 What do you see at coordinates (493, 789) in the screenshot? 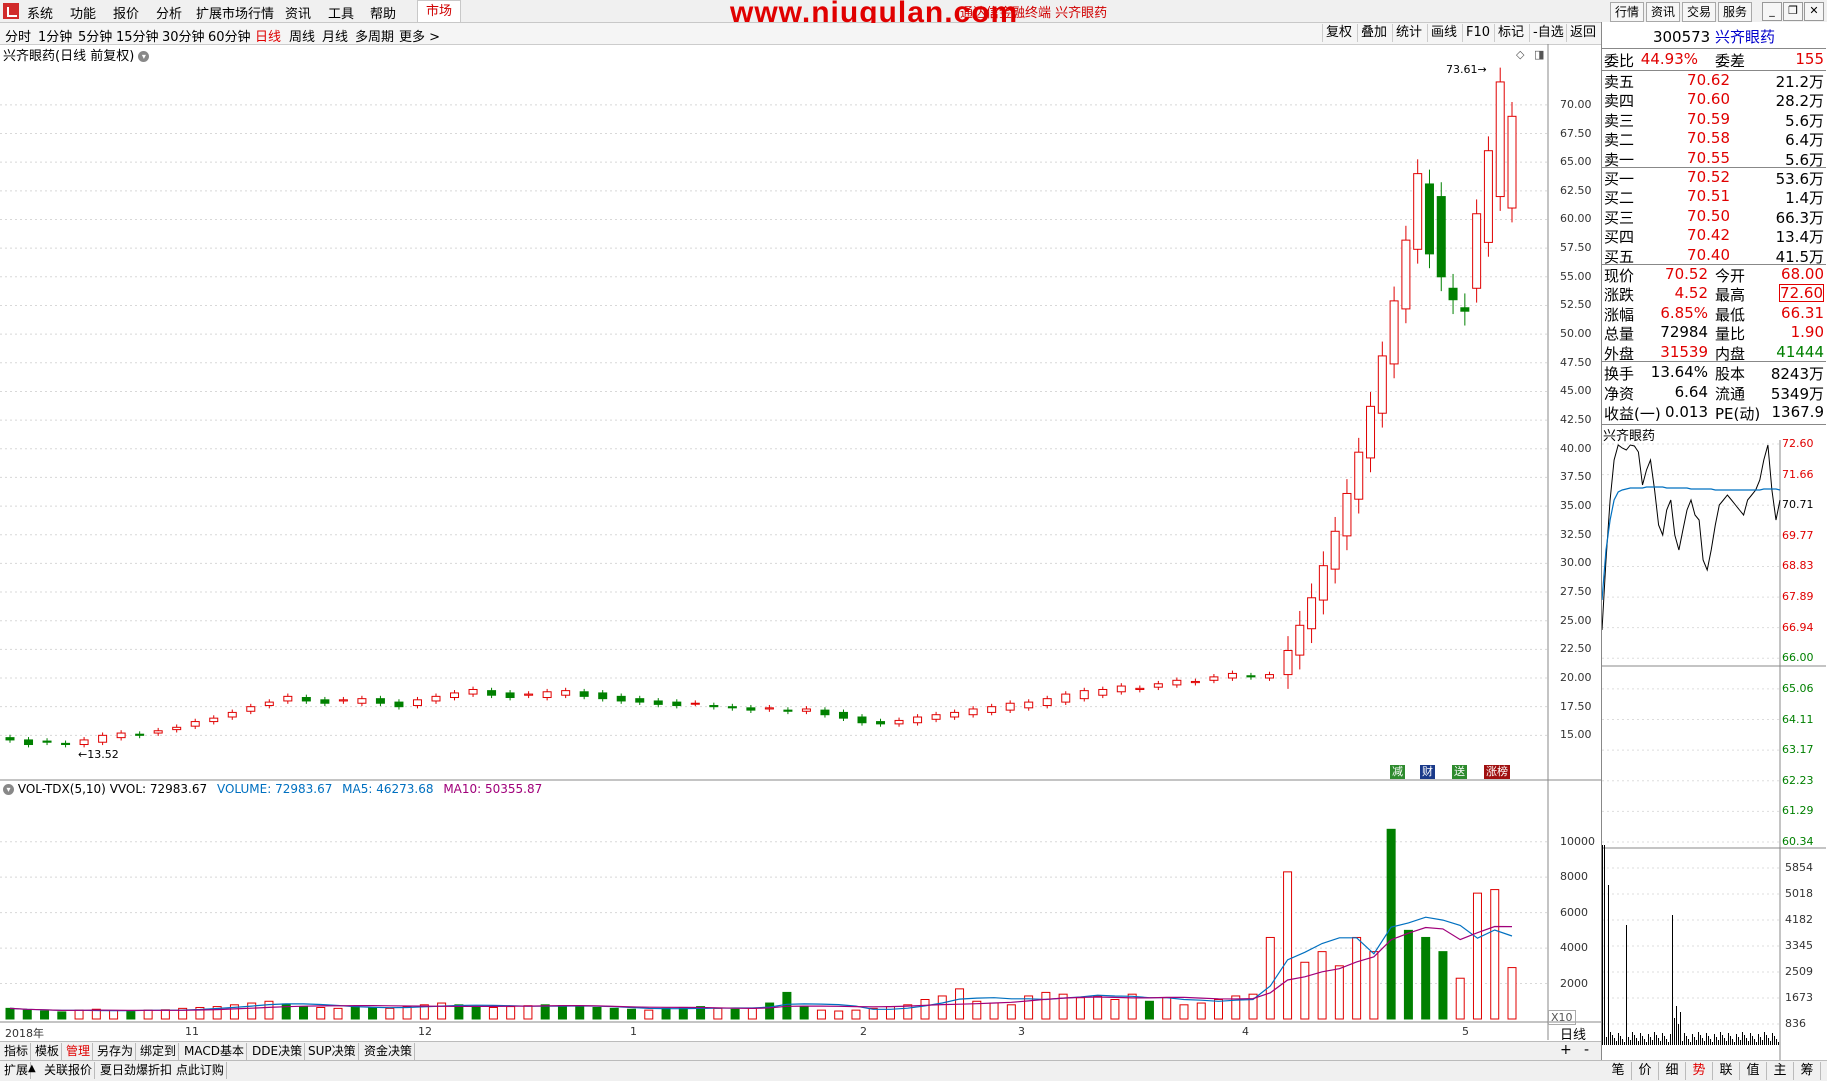
I see `ma10-value: MA10: 50355.87` at bounding box center [493, 789].